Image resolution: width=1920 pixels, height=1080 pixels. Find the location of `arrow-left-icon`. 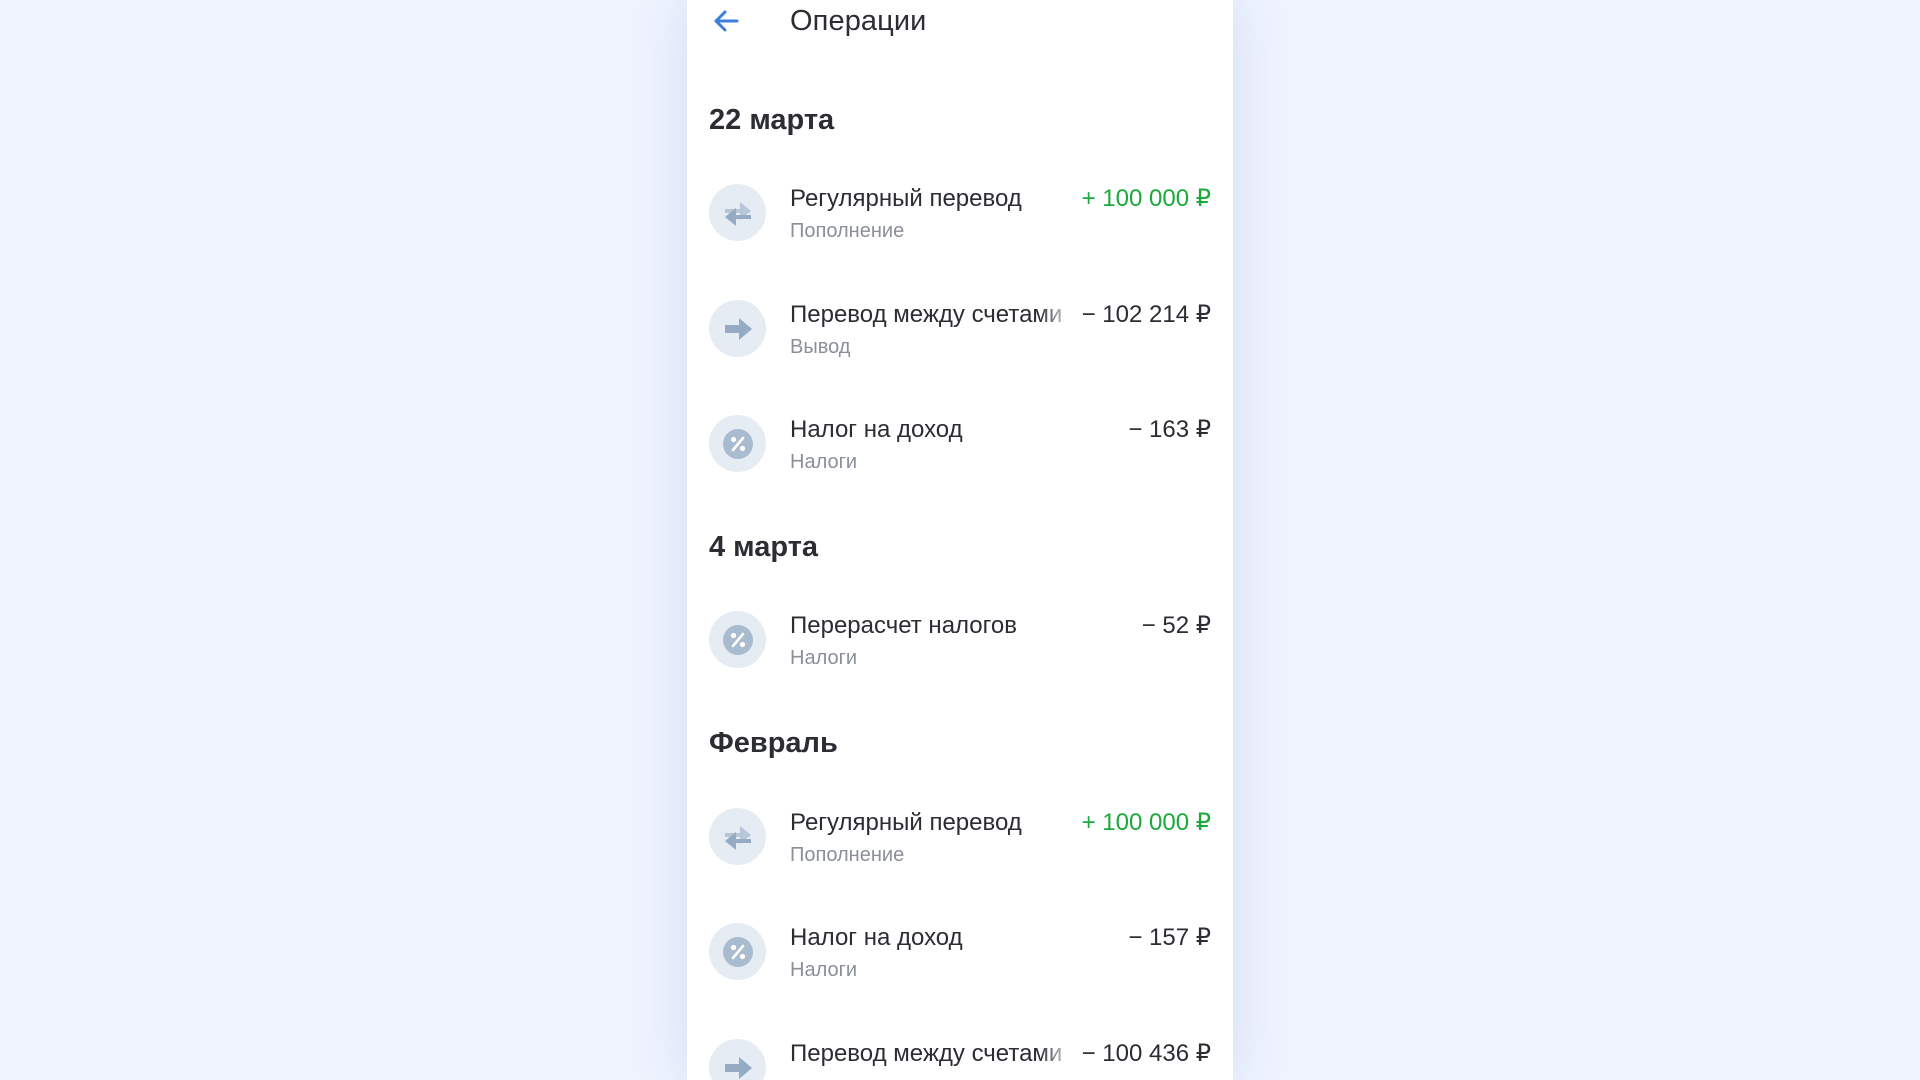

arrow-left-icon is located at coordinates (726, 21).